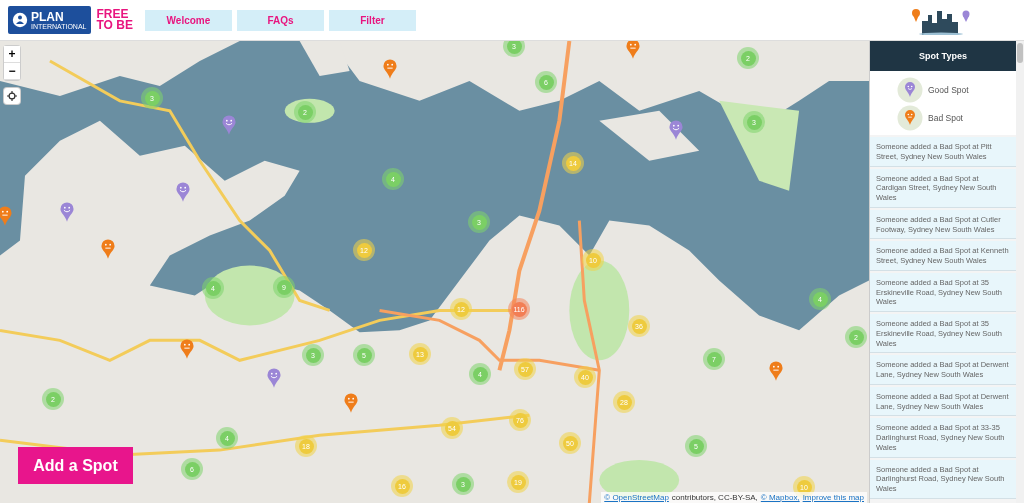 The image size is (1024, 503). I want to click on add-spot-button: Add a Spot, so click(75, 465).